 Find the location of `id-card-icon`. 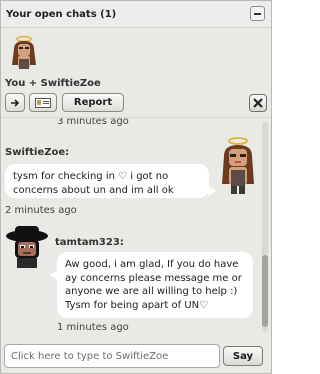

id-card-icon is located at coordinates (43, 102).